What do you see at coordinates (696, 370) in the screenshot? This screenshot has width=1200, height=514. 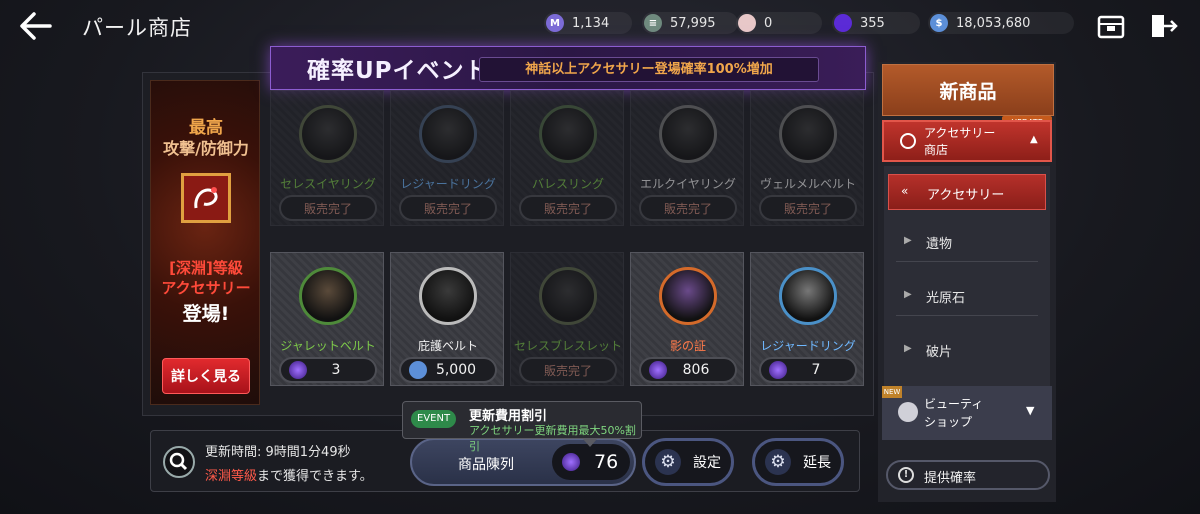 I see `price-value: 806` at bounding box center [696, 370].